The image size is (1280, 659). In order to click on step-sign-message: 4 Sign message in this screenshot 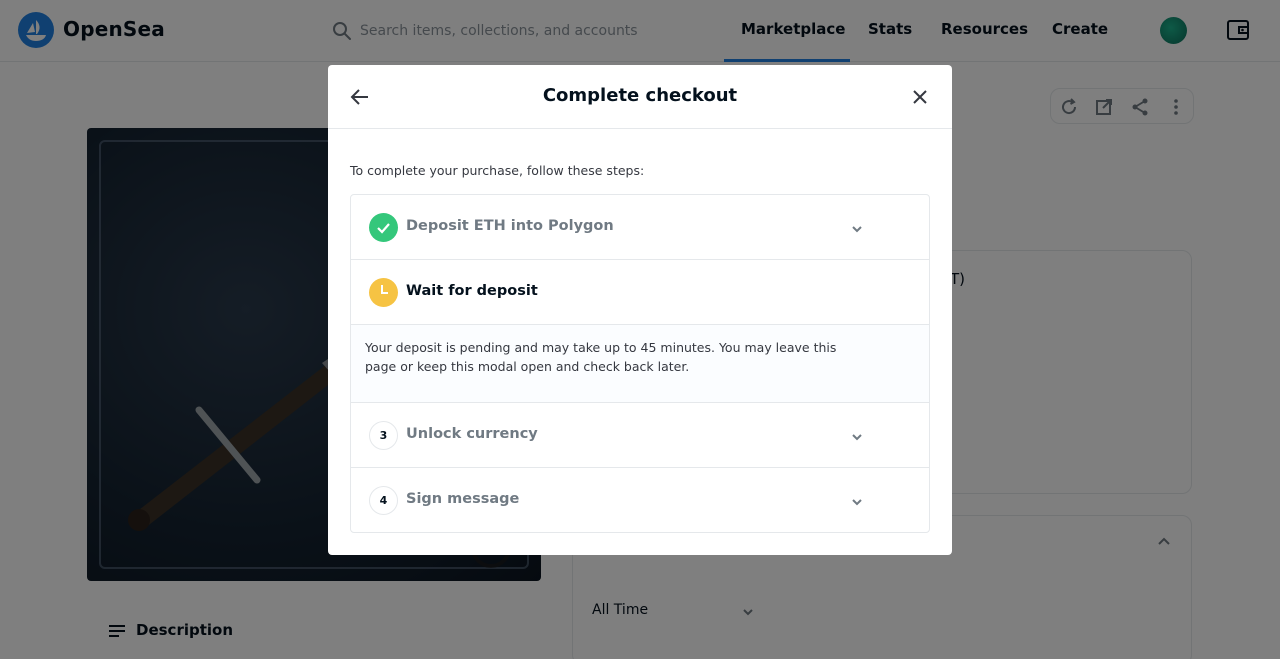, I will do `click(640, 500)`.